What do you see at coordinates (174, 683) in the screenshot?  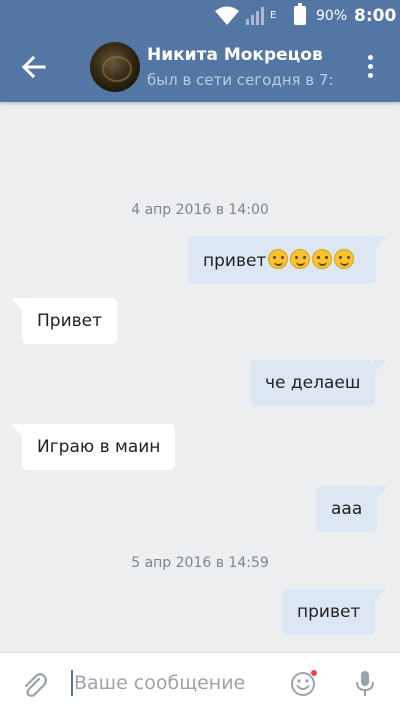 I see `message-input` at bounding box center [174, 683].